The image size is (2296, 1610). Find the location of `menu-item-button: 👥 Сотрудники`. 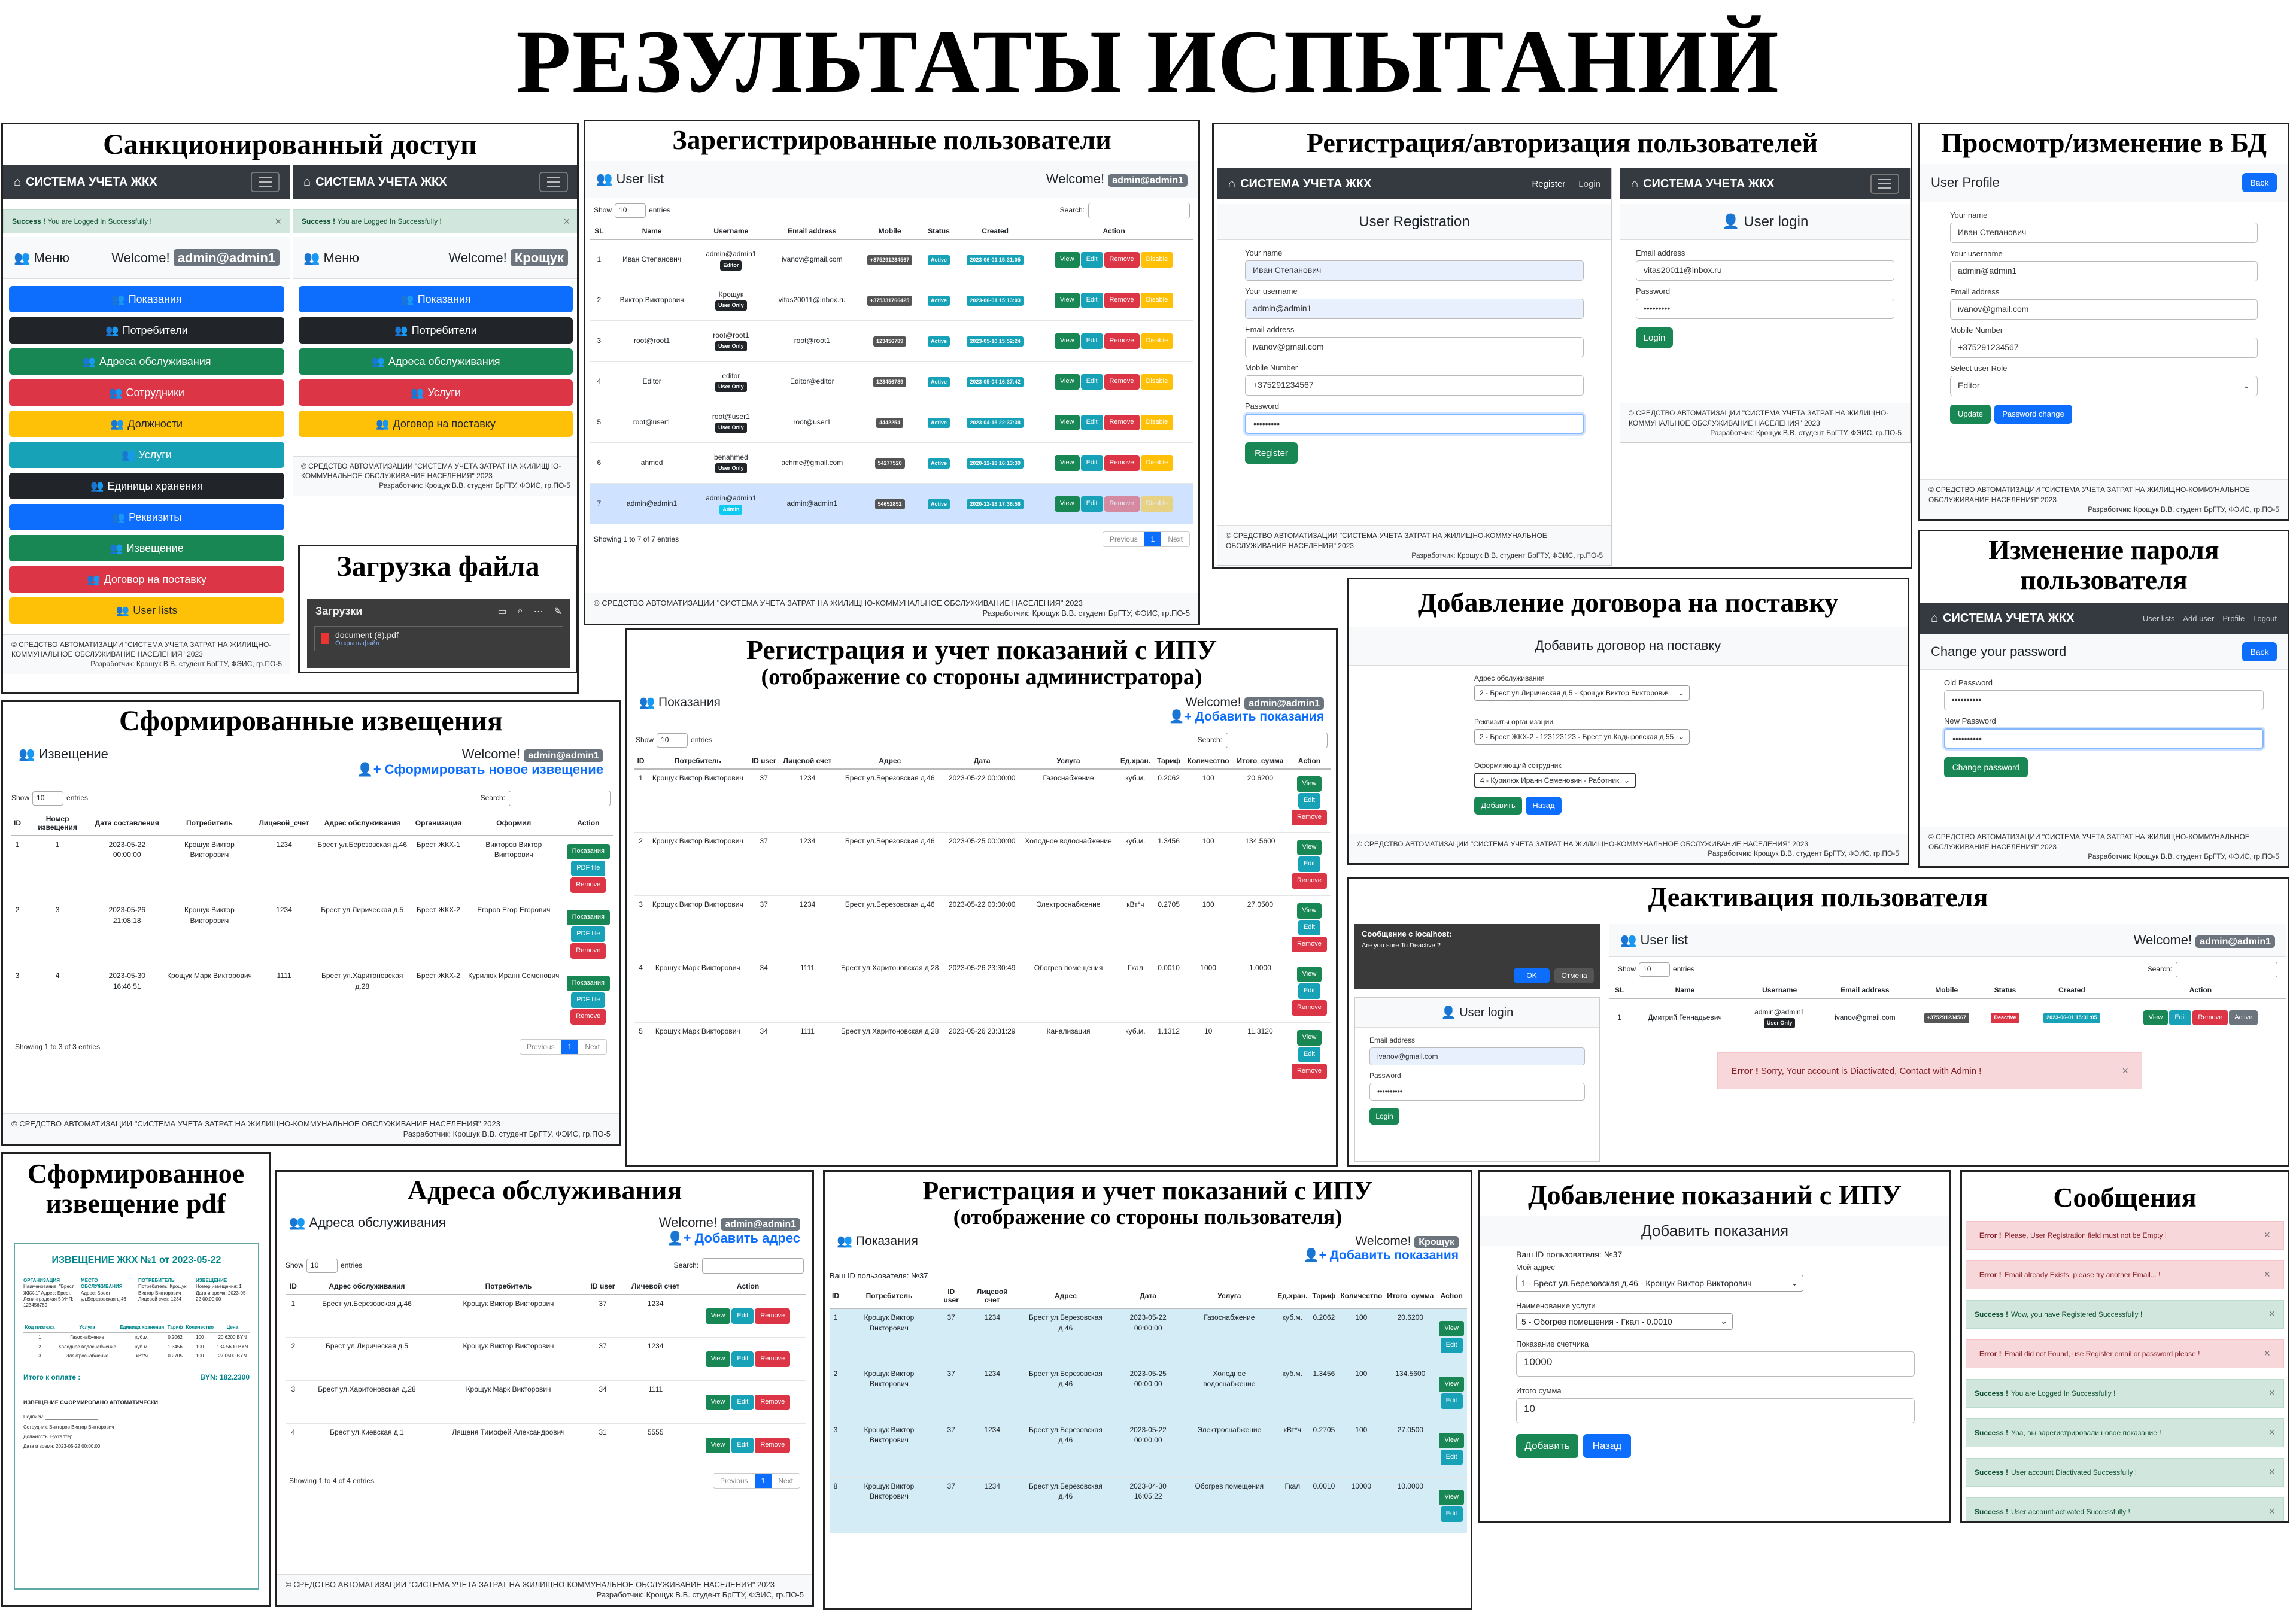

menu-item-button: 👥 Сотрудники is located at coordinates (146, 393).